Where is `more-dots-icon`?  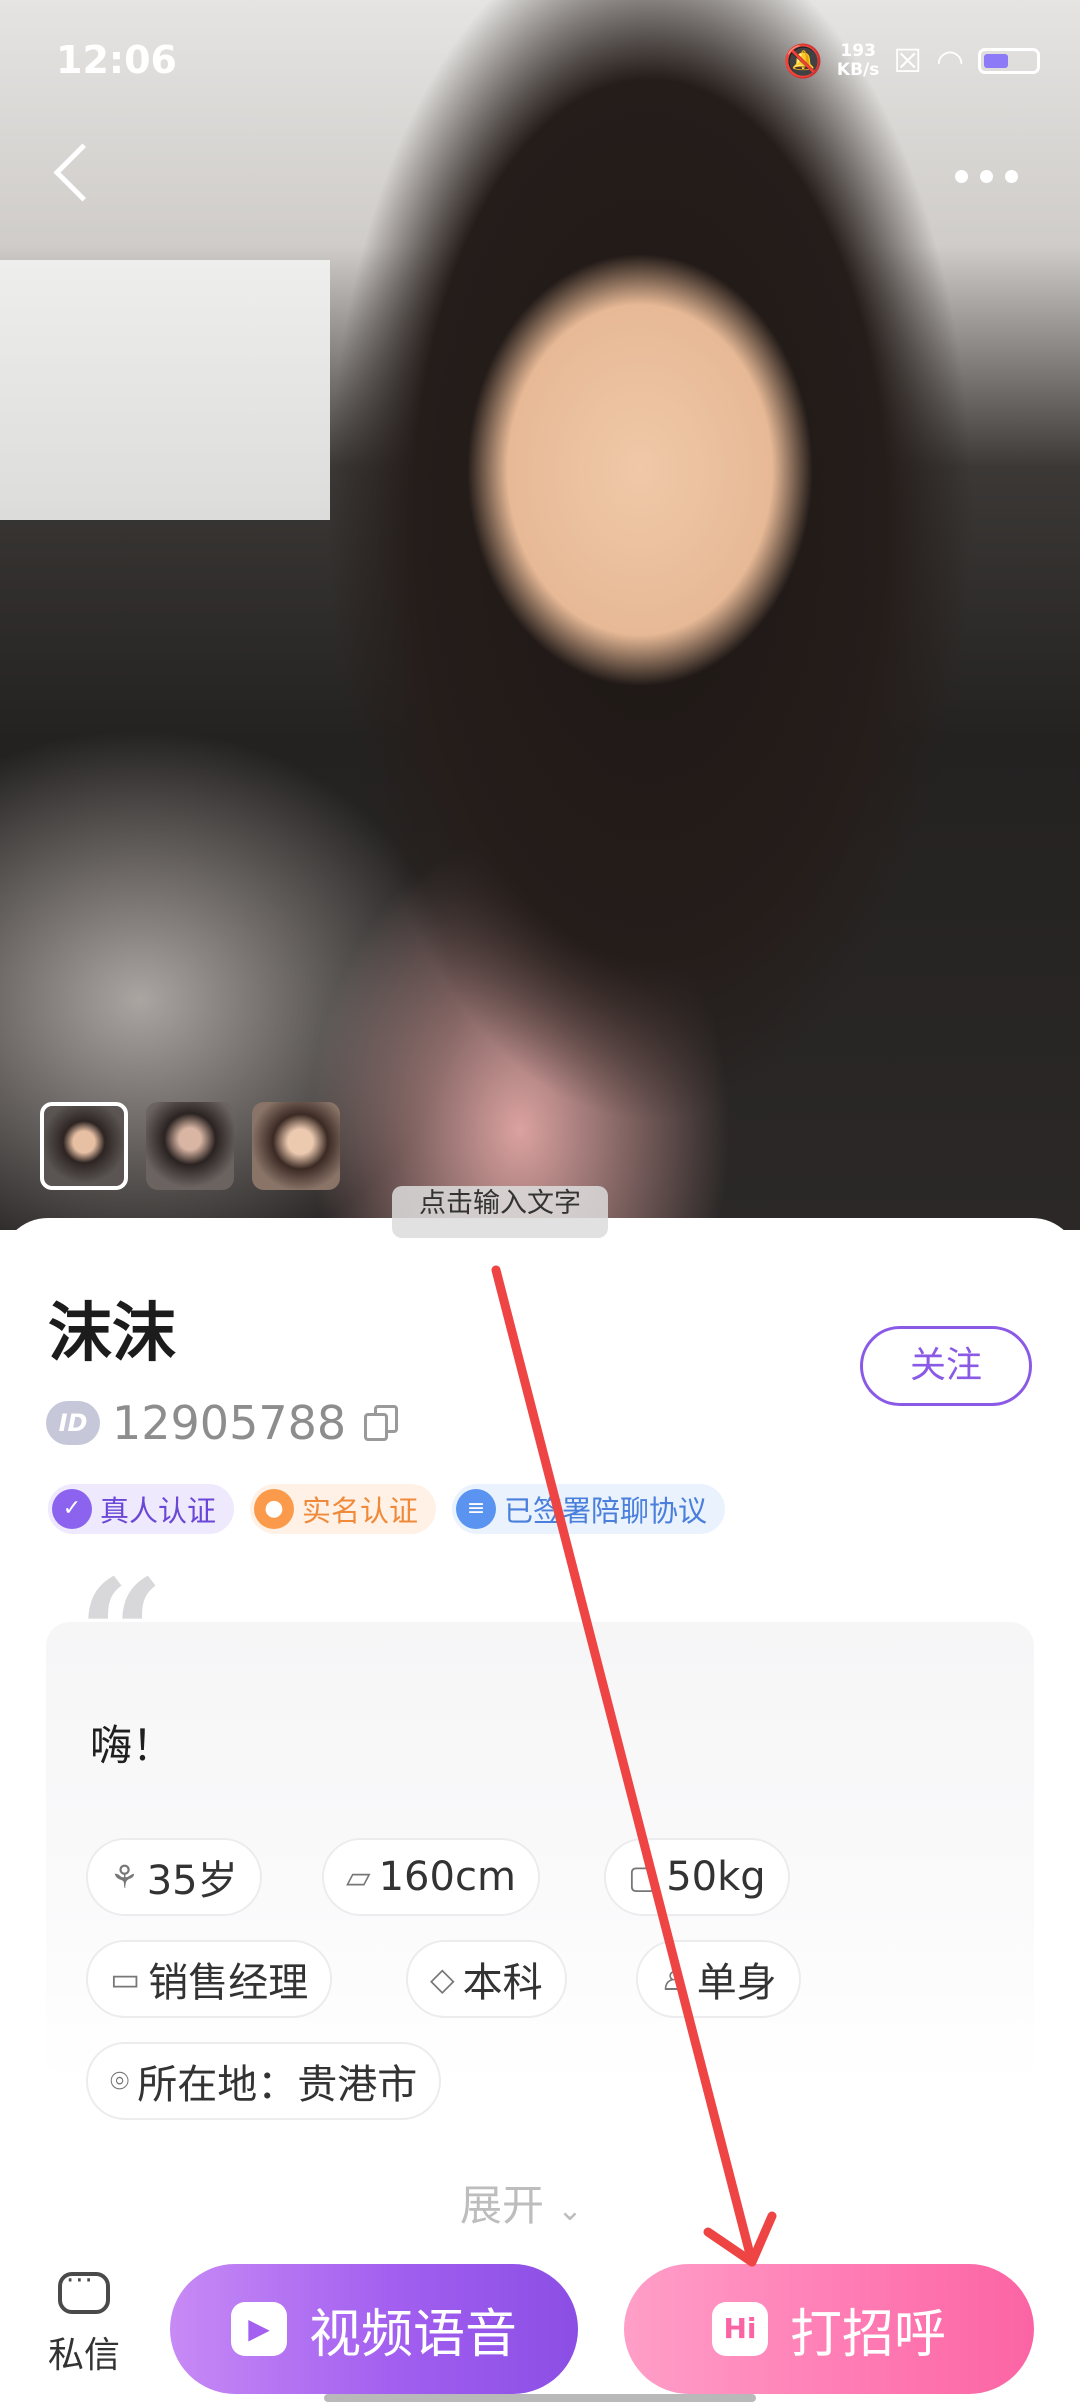
more-dots-icon is located at coordinates (986, 176).